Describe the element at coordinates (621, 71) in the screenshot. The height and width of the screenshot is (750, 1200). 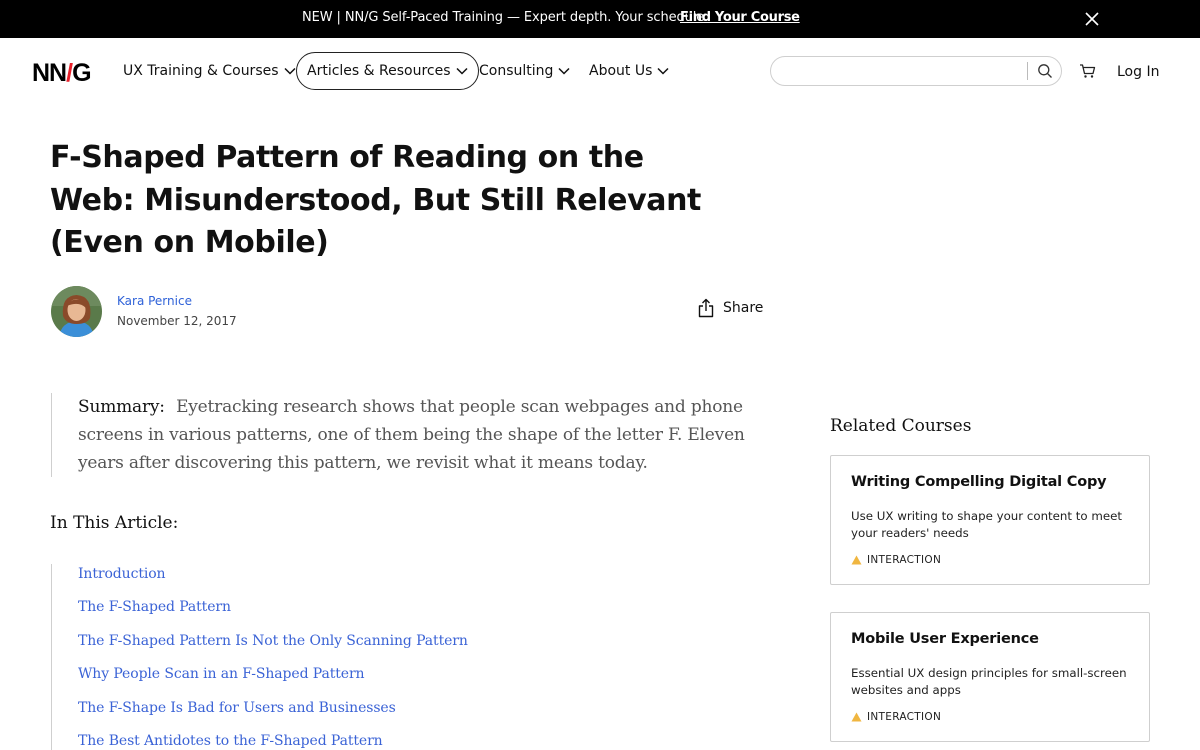
I see `nav-about-us-label: About Us` at that location.